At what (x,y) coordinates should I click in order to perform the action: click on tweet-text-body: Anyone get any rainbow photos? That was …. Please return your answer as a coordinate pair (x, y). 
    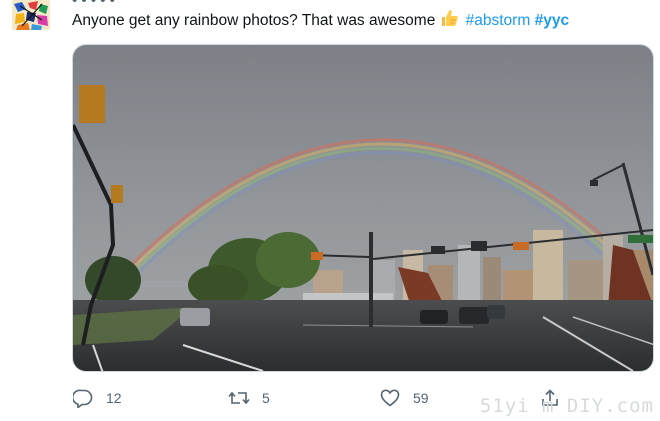
    Looking at the image, I should click on (254, 20).